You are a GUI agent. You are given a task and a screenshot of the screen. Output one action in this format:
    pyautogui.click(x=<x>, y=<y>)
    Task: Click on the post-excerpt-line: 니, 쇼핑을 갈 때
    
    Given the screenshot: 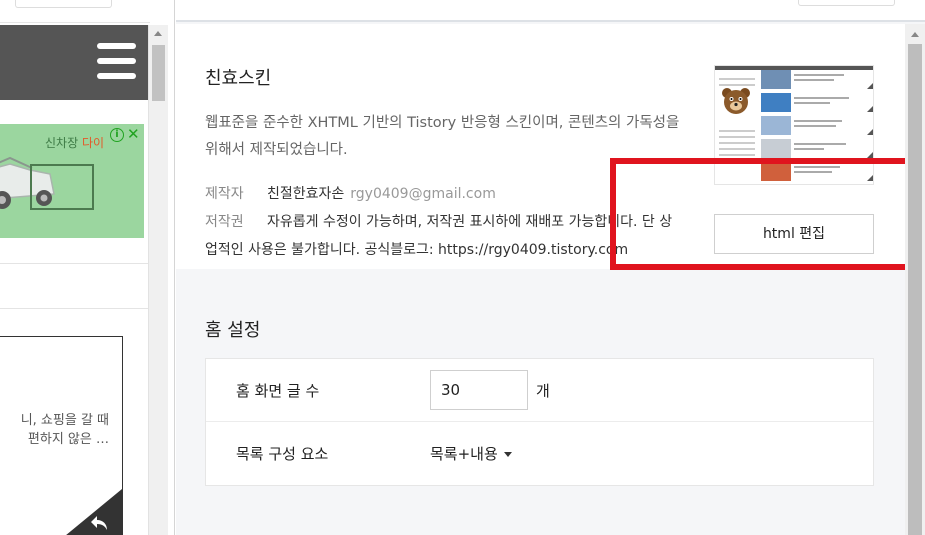 What is the action you would take?
    pyautogui.click(x=64, y=420)
    